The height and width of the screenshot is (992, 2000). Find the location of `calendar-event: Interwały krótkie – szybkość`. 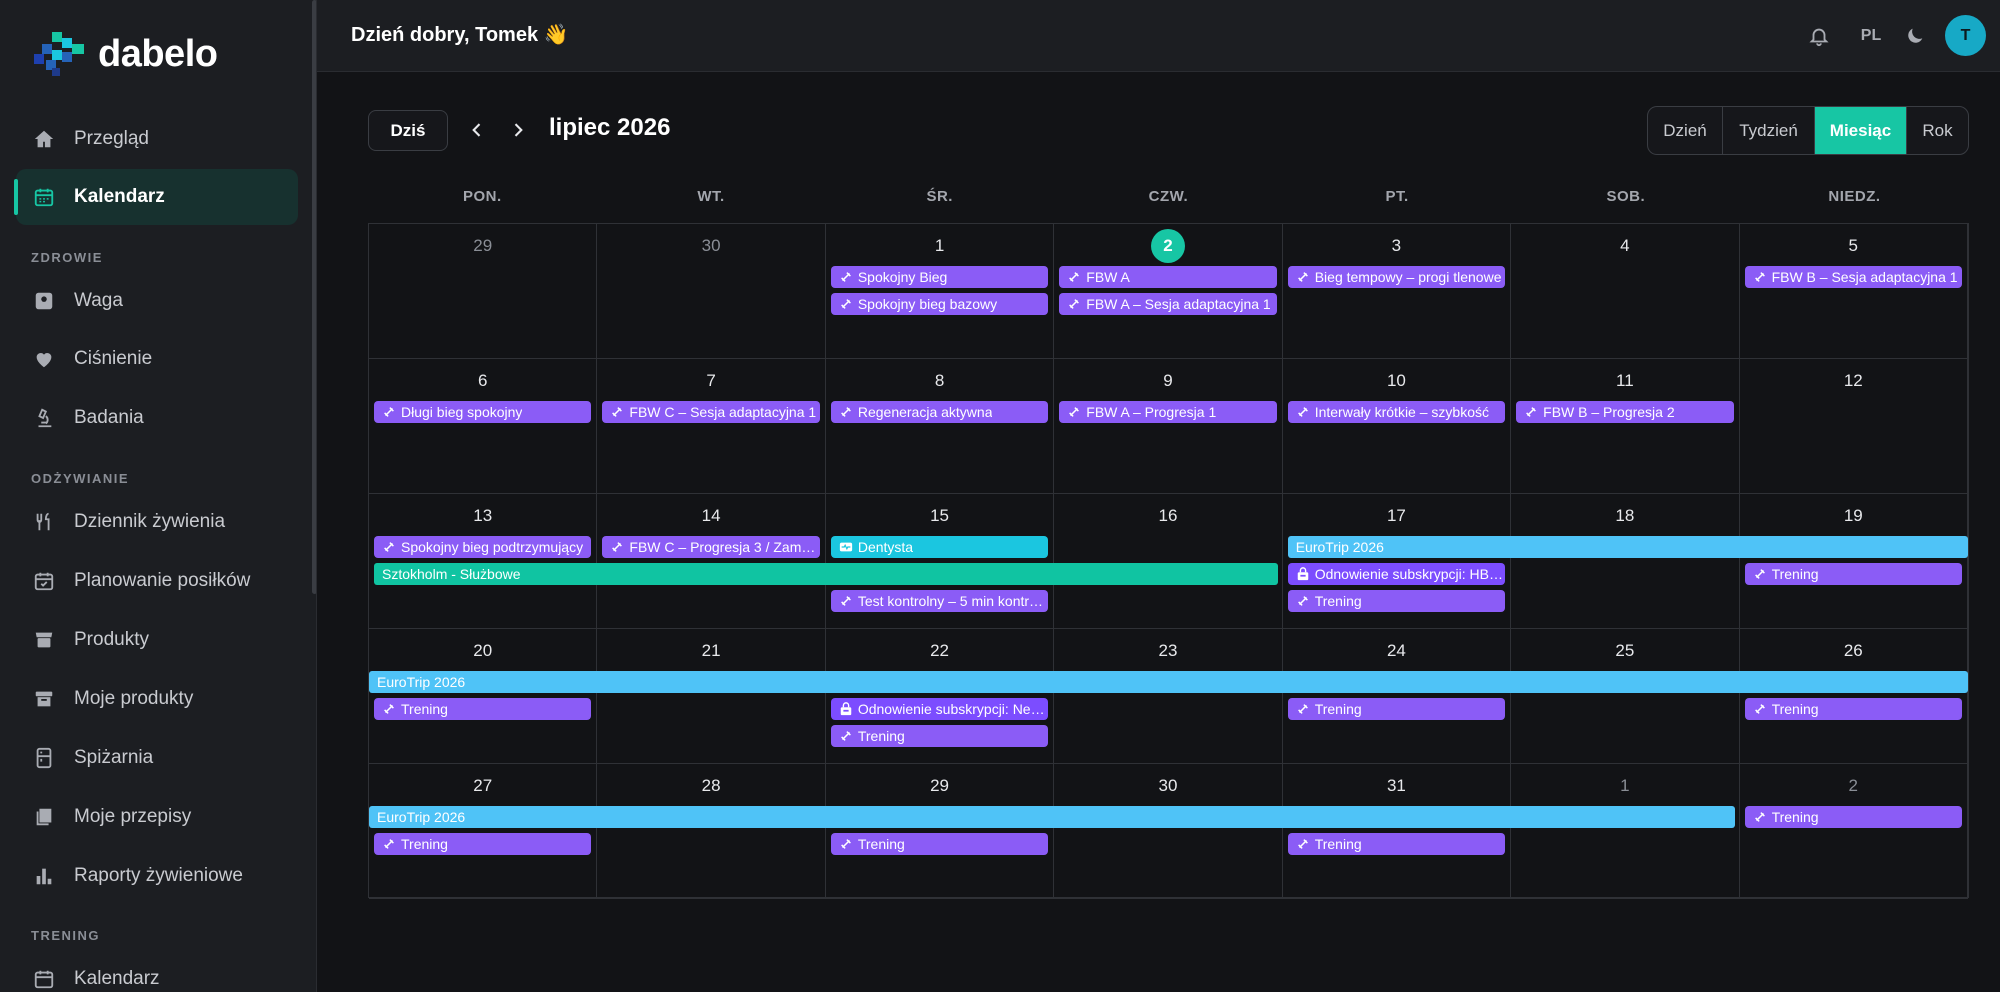

calendar-event: Interwały krótkie – szybkość is located at coordinates (1396, 412).